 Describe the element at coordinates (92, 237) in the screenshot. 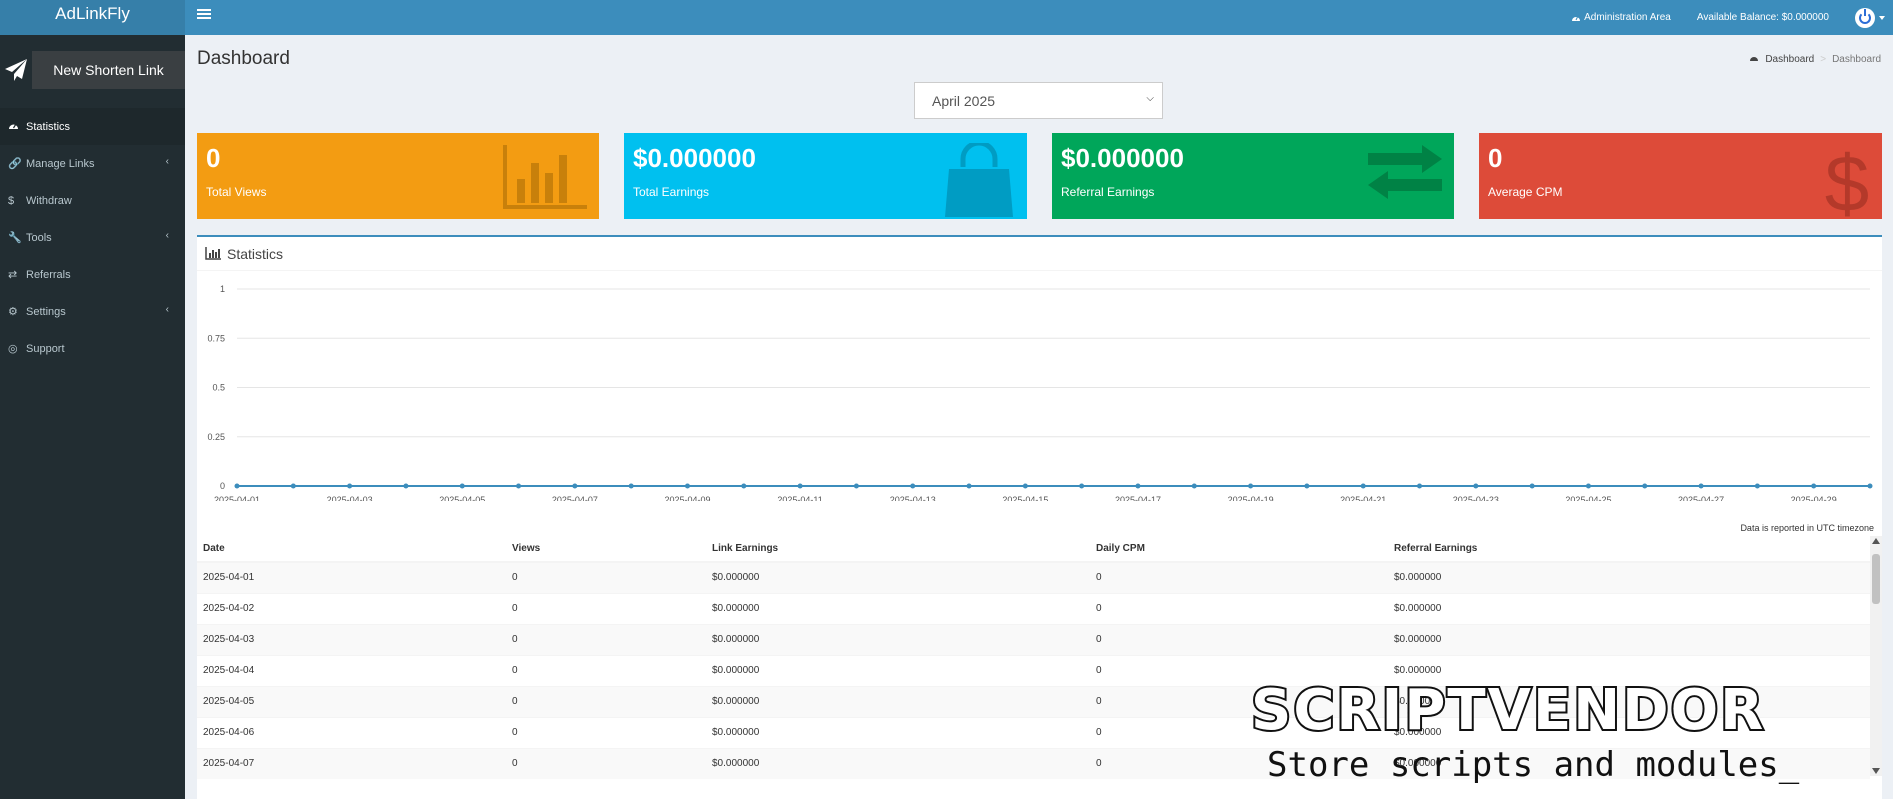

I see `sidebar-item-tools: 🔧 Tools ‹` at that location.